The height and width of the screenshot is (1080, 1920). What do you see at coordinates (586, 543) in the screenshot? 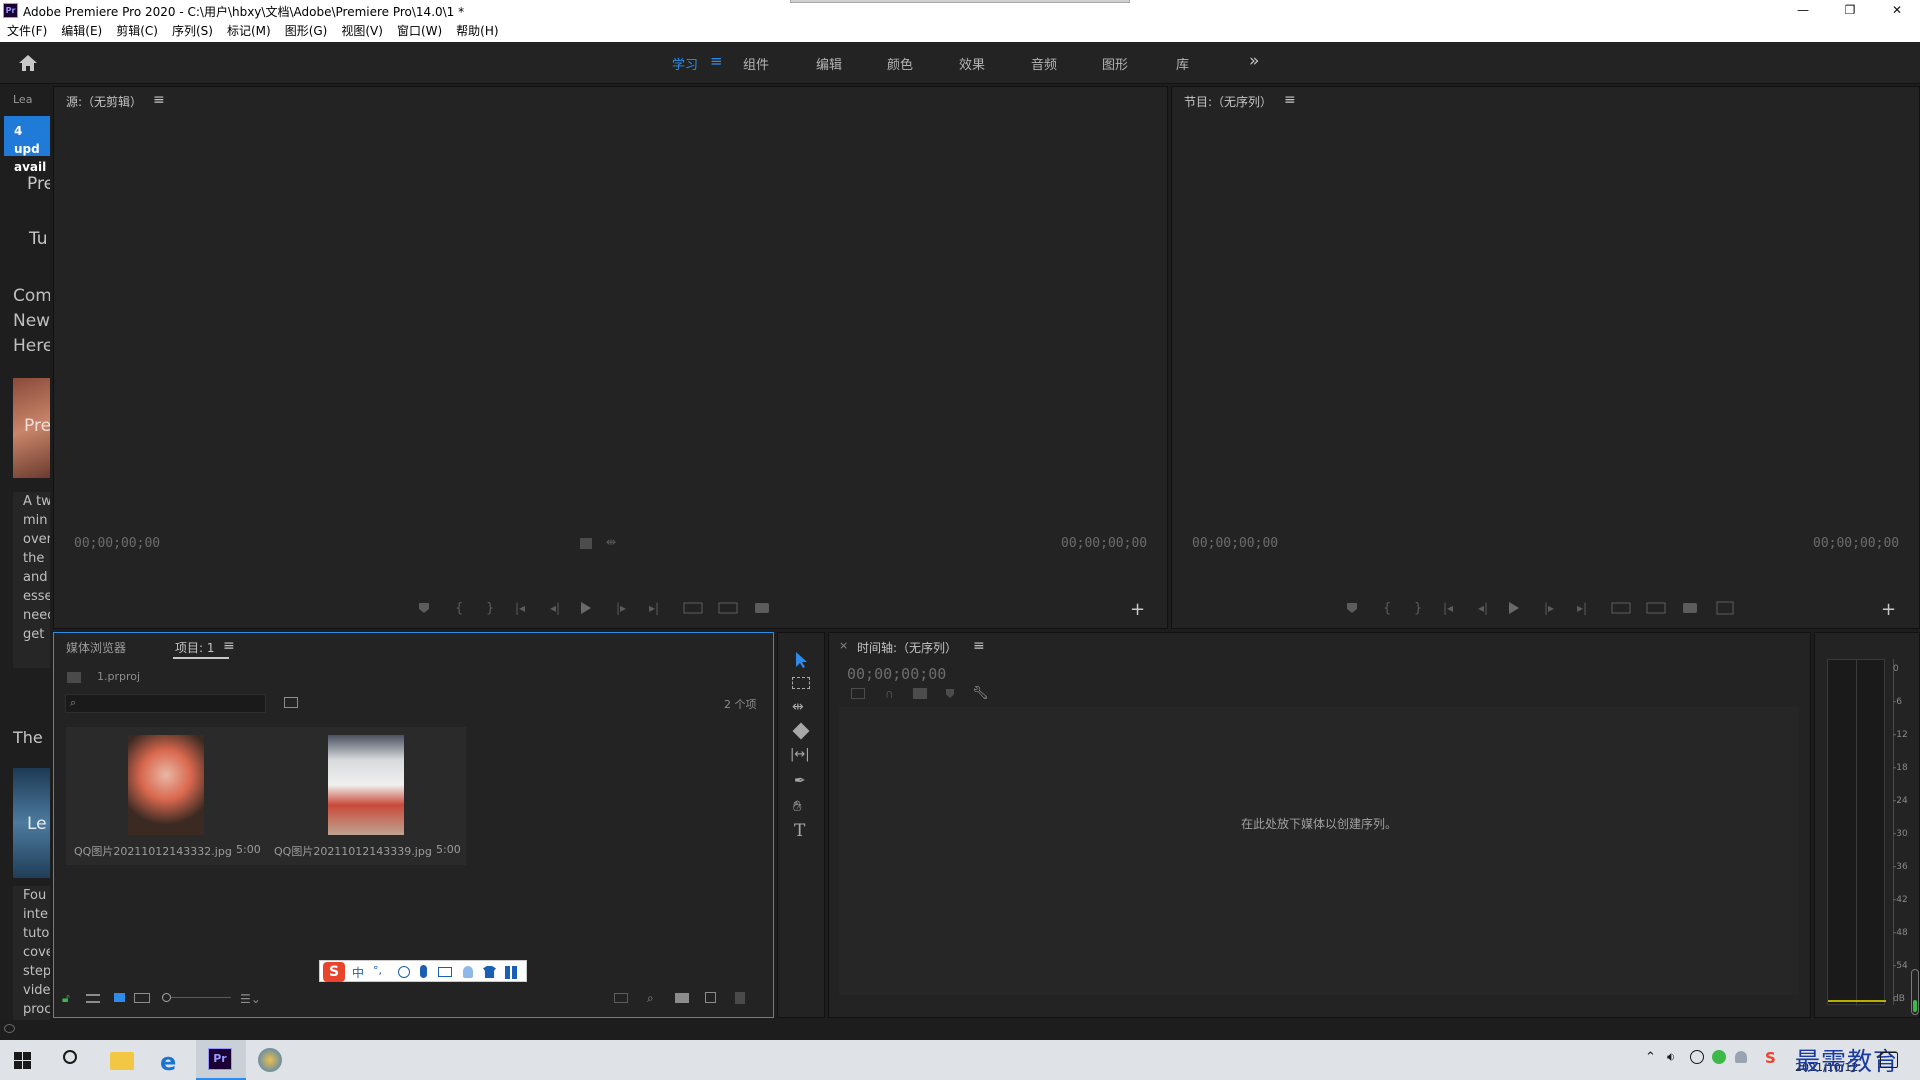
I see `drop-face-icon` at bounding box center [586, 543].